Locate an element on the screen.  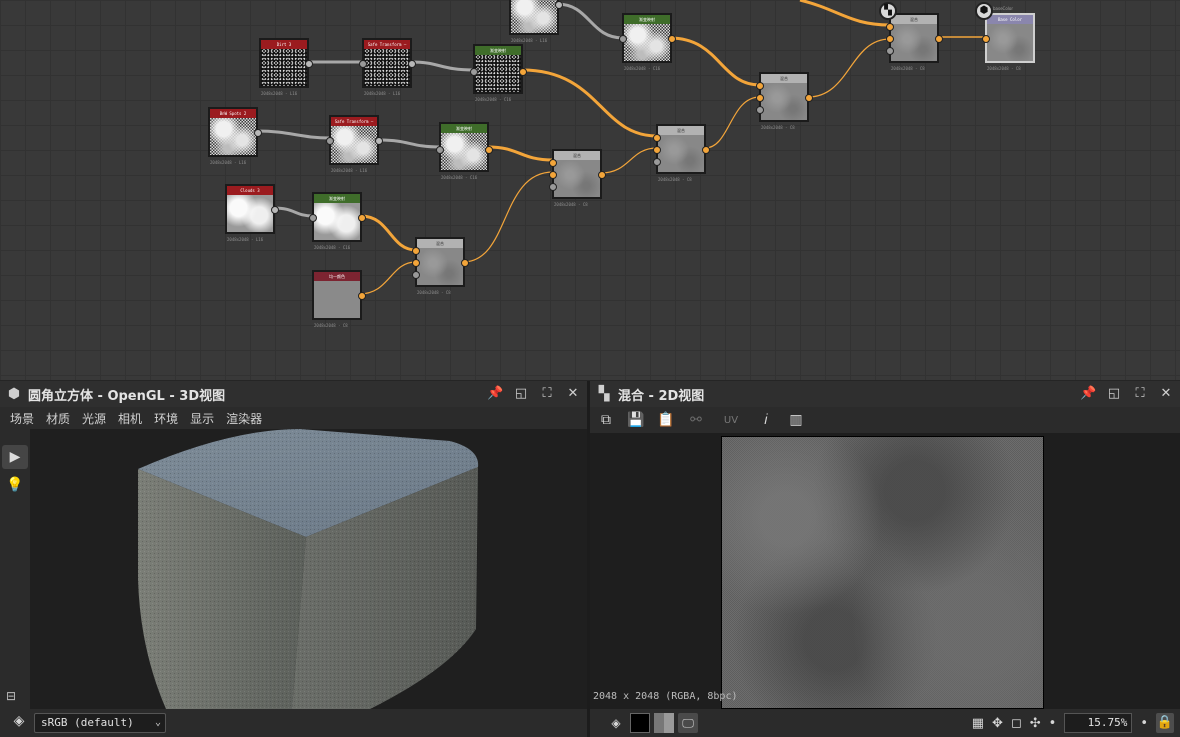
info-icon: 𝑖 is located at coordinates (766, 420).